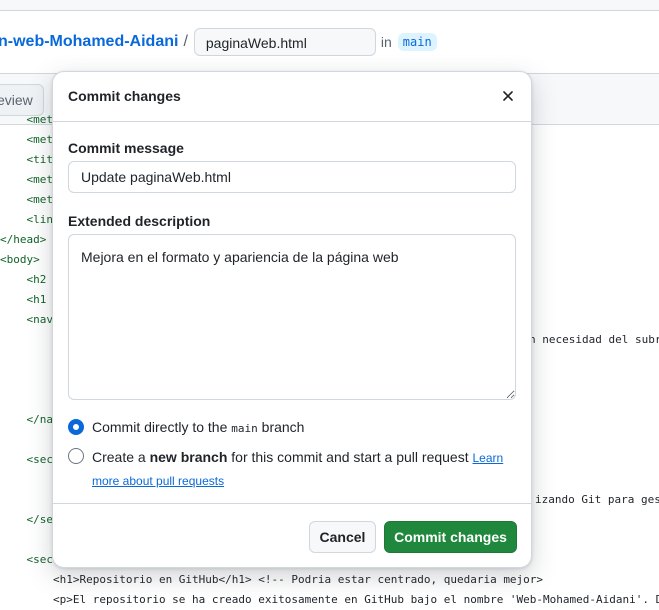 This screenshot has height=610, width=659. What do you see at coordinates (292, 503) in the screenshot?
I see `dialog-footer-divider` at bounding box center [292, 503].